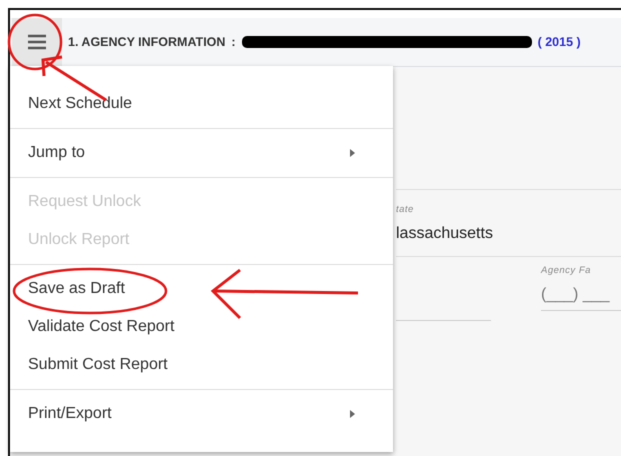 The height and width of the screenshot is (456, 621). I want to click on menu-icon, so click(37, 42).